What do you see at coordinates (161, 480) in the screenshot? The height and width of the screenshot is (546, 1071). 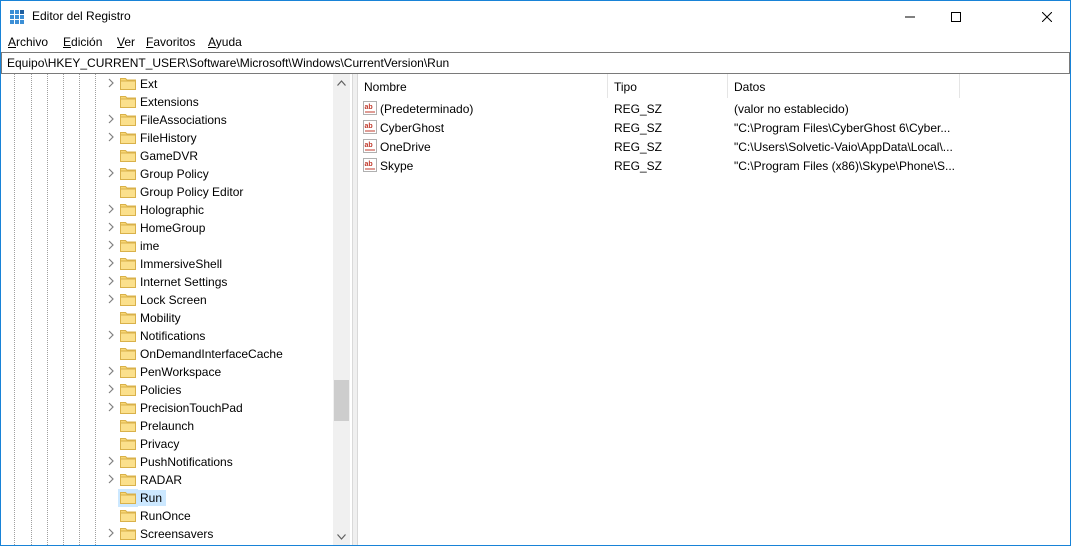 I see `tree-item-label: RADAR` at bounding box center [161, 480].